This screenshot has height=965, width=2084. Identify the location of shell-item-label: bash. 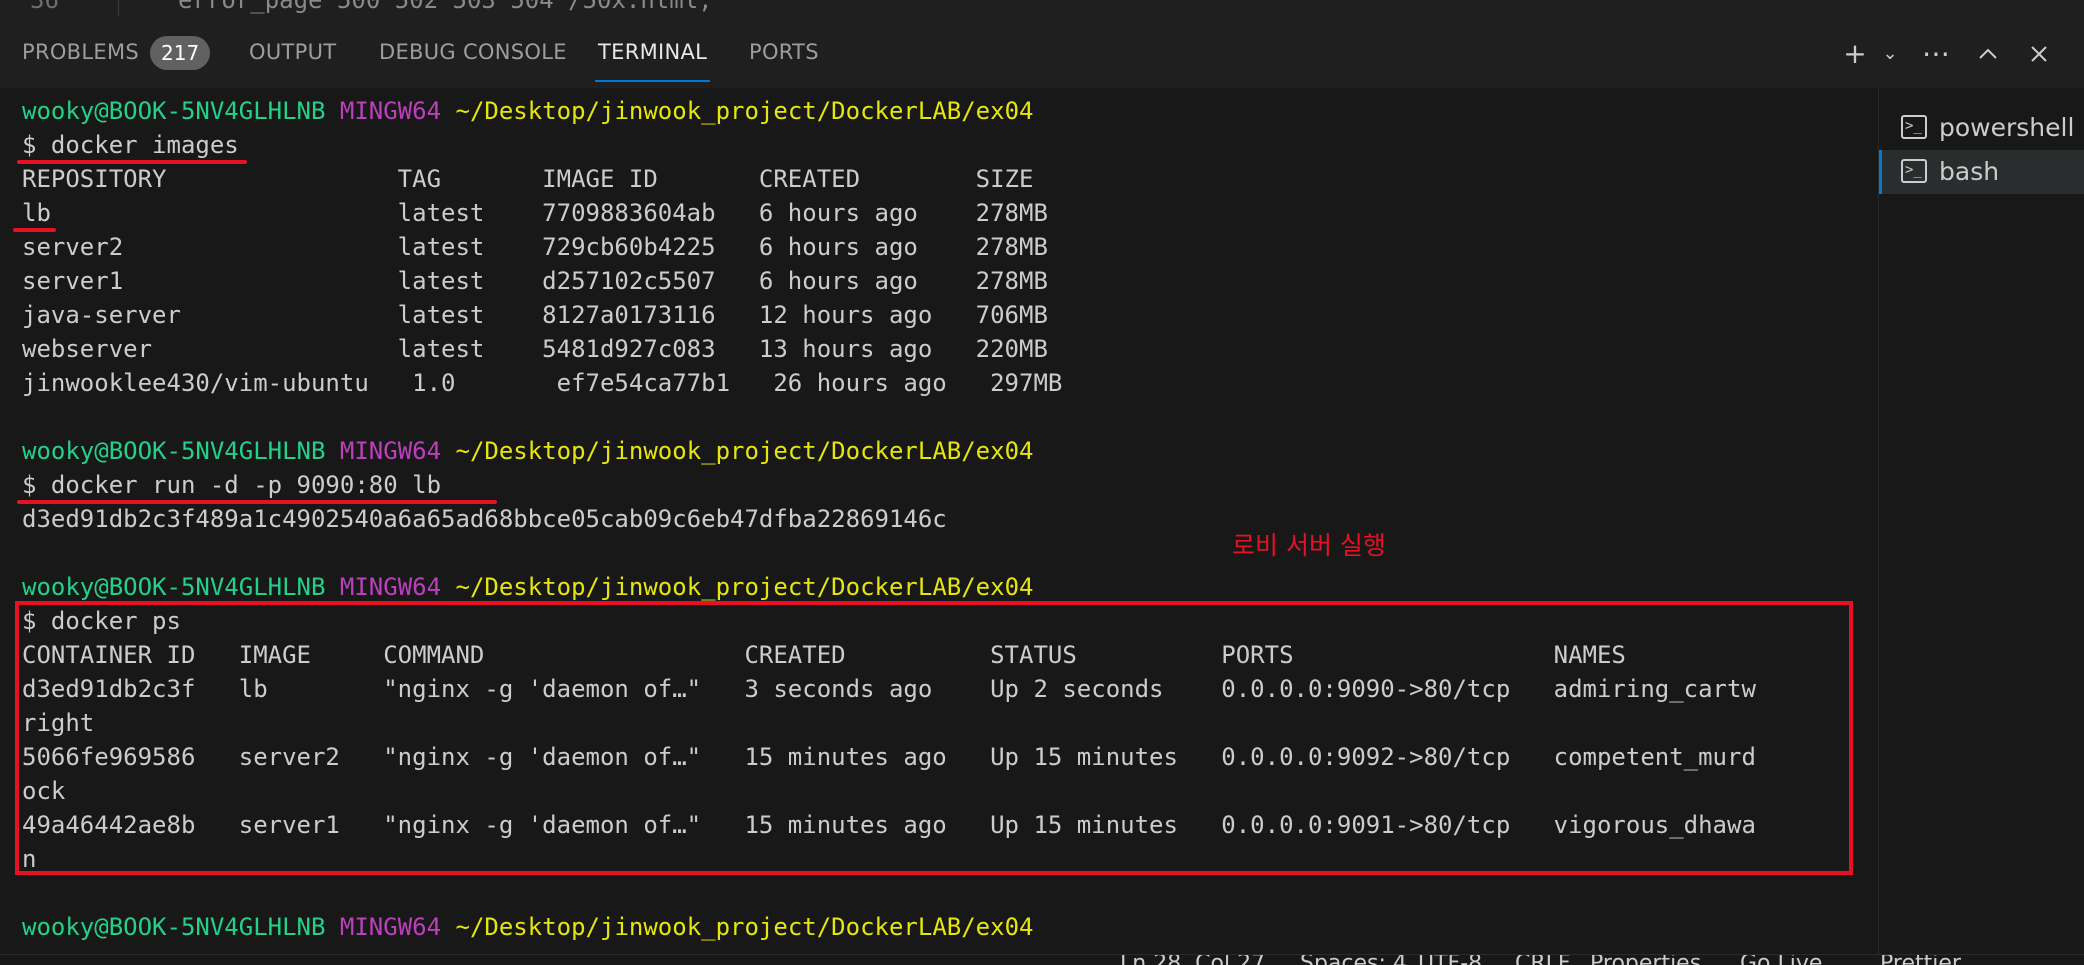
(1969, 171).